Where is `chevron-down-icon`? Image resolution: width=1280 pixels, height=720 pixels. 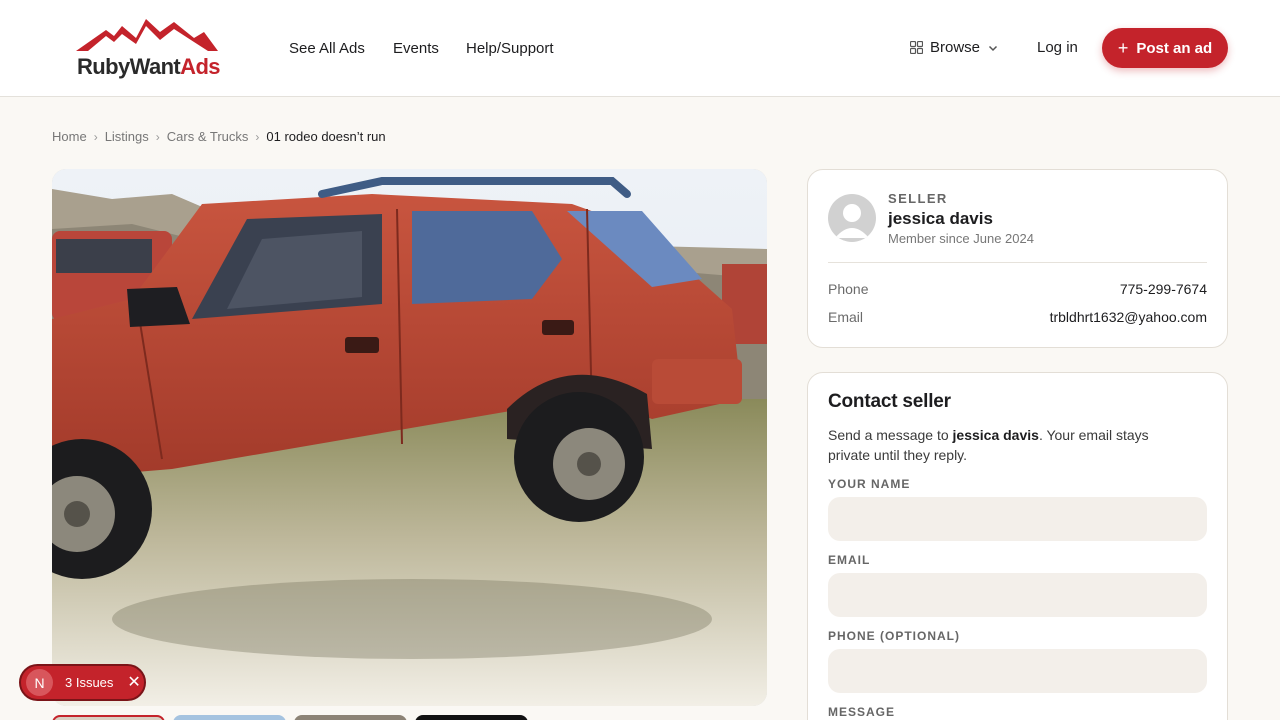
chevron-down-icon is located at coordinates (993, 48).